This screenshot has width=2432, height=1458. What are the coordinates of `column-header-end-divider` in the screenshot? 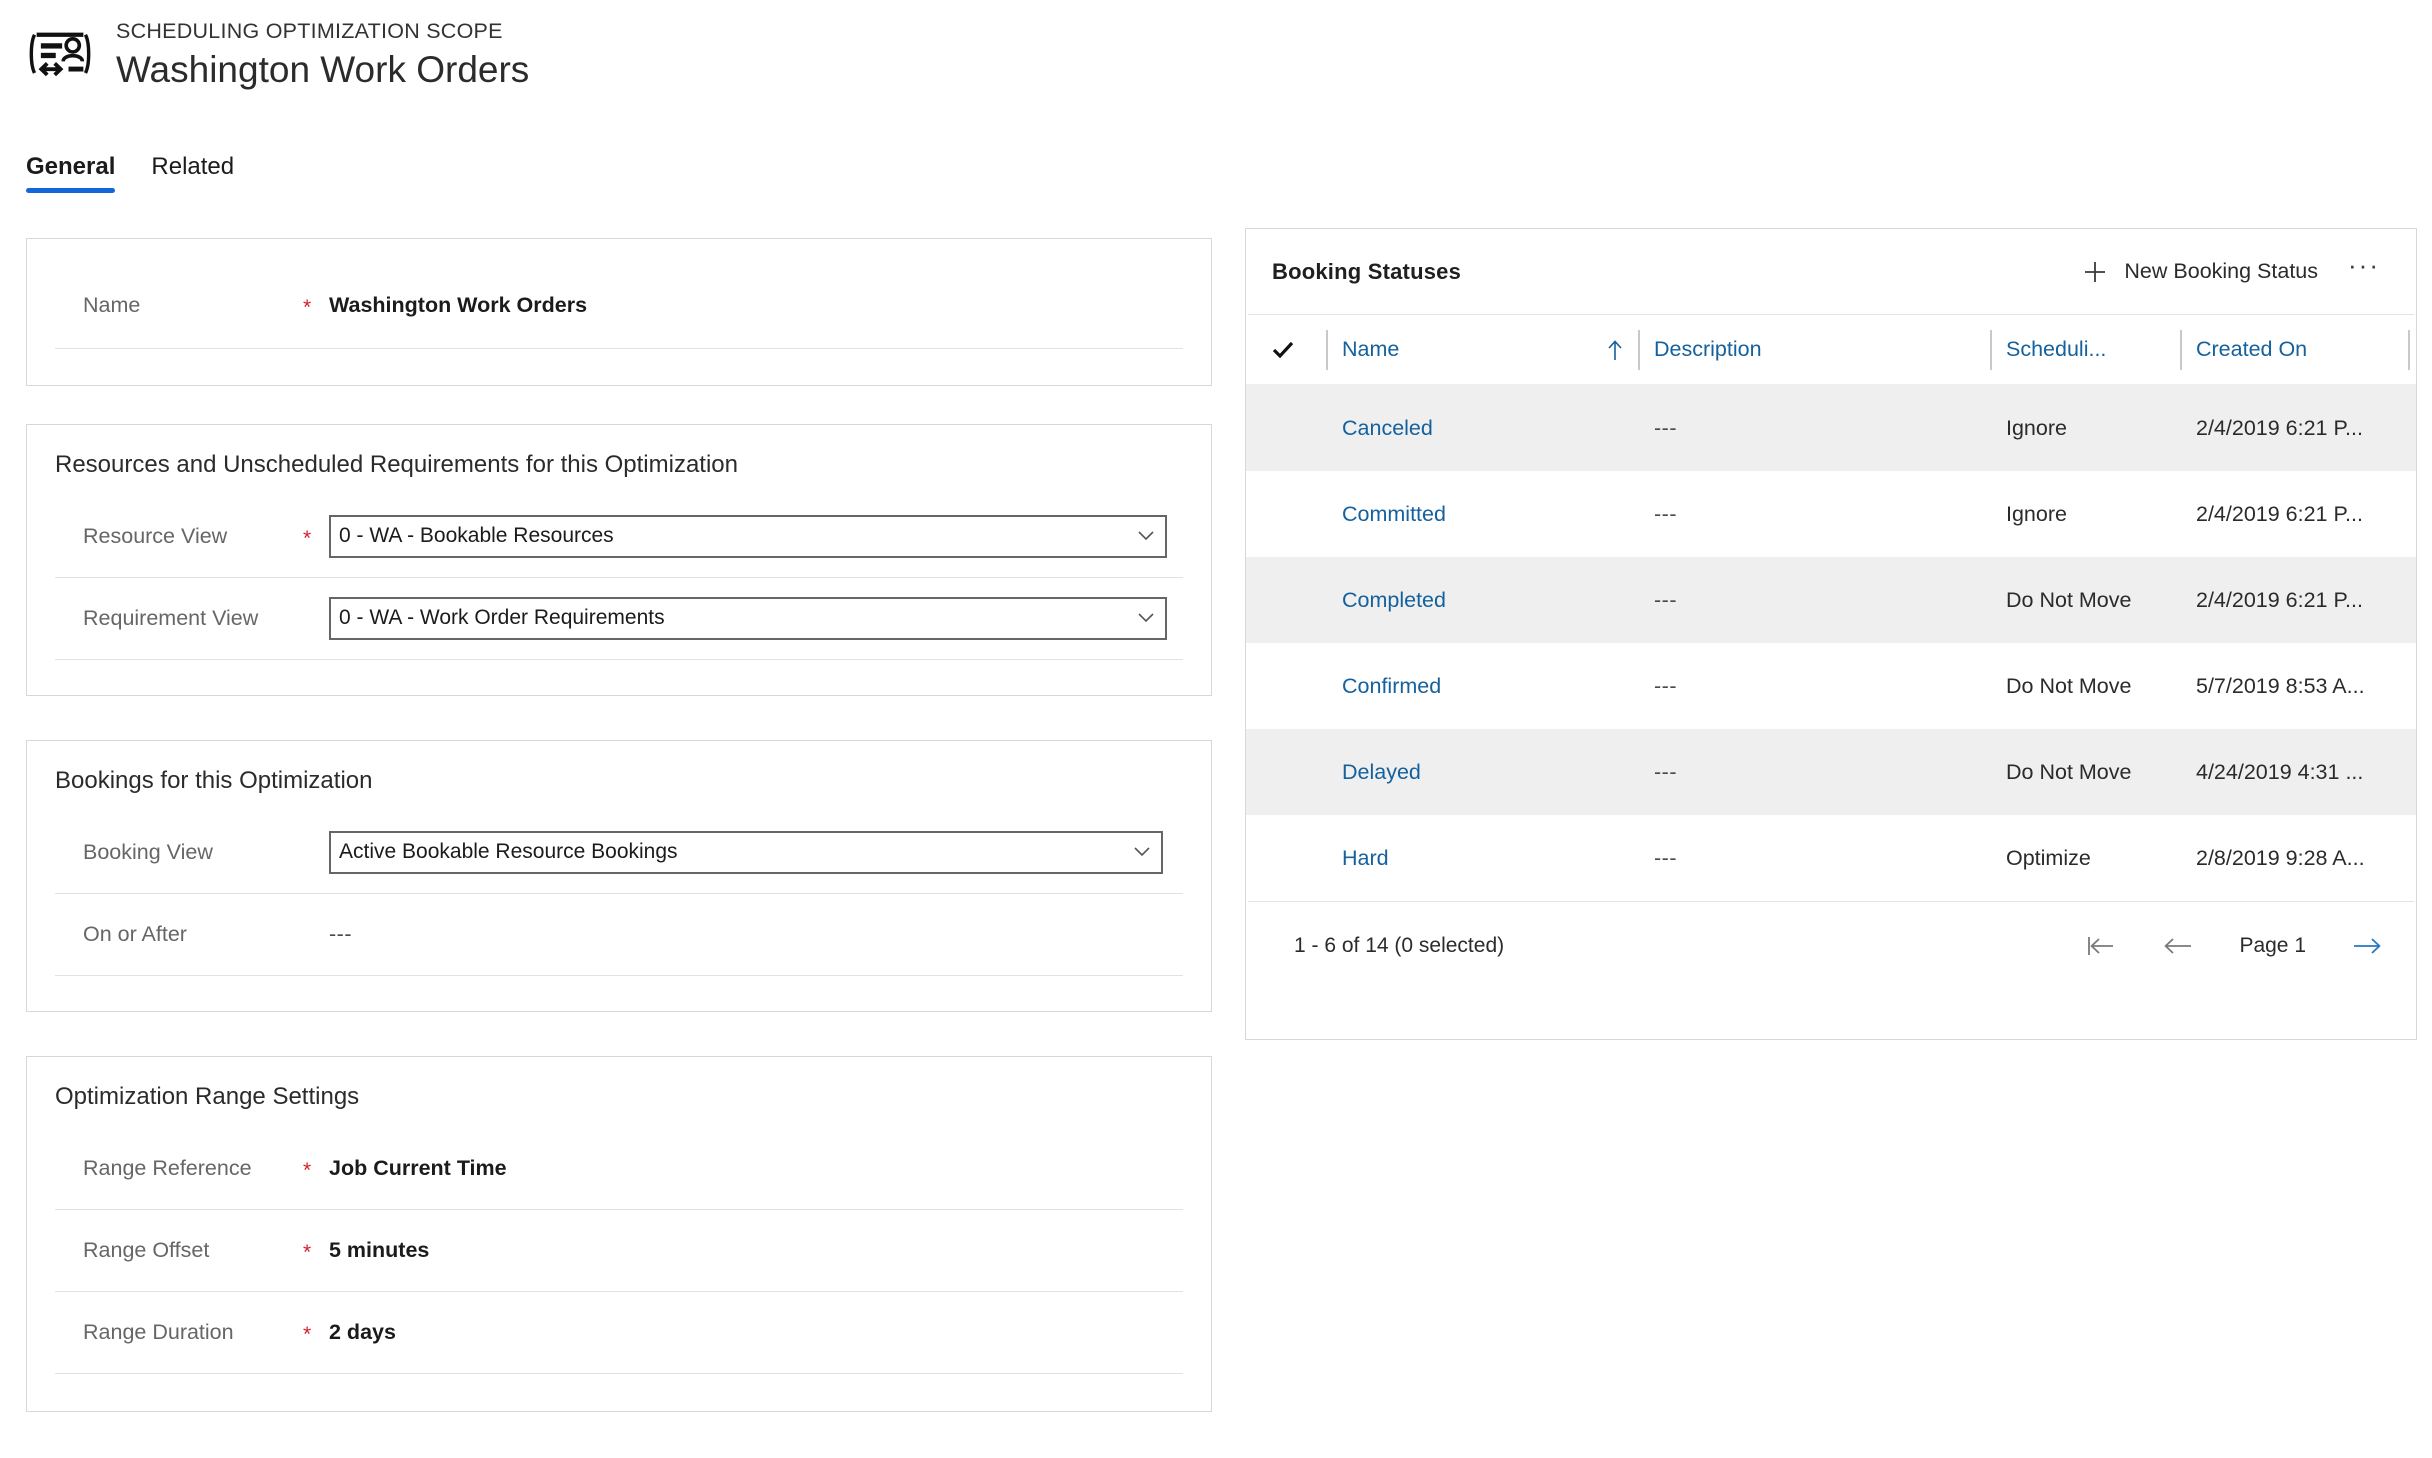 It's located at (2420, 350).